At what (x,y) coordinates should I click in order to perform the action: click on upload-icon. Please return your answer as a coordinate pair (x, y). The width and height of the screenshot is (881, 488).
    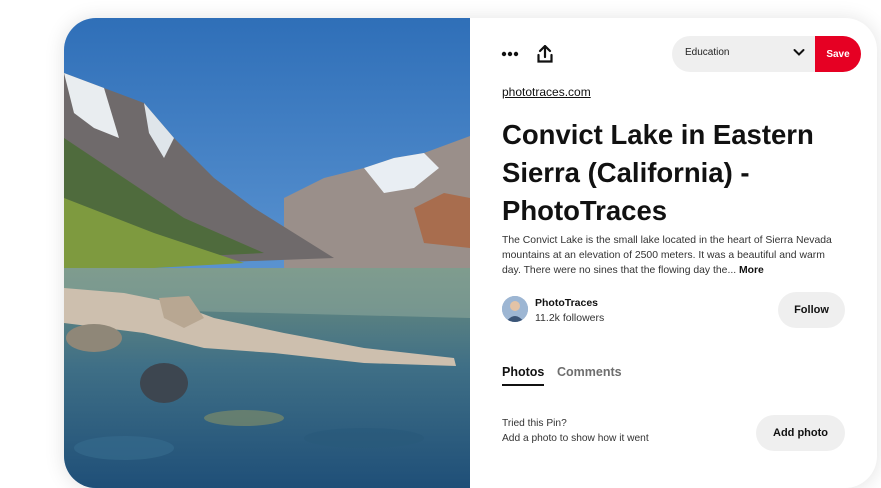
    Looking at the image, I should click on (545, 54).